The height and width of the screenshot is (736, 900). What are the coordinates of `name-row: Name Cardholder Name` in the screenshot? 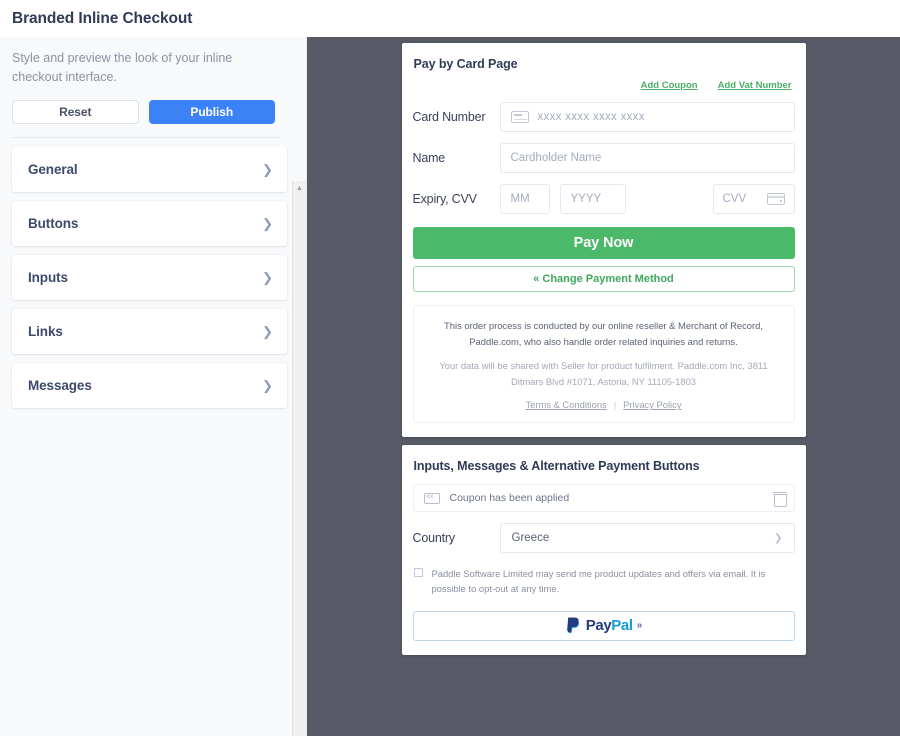 It's located at (604, 158).